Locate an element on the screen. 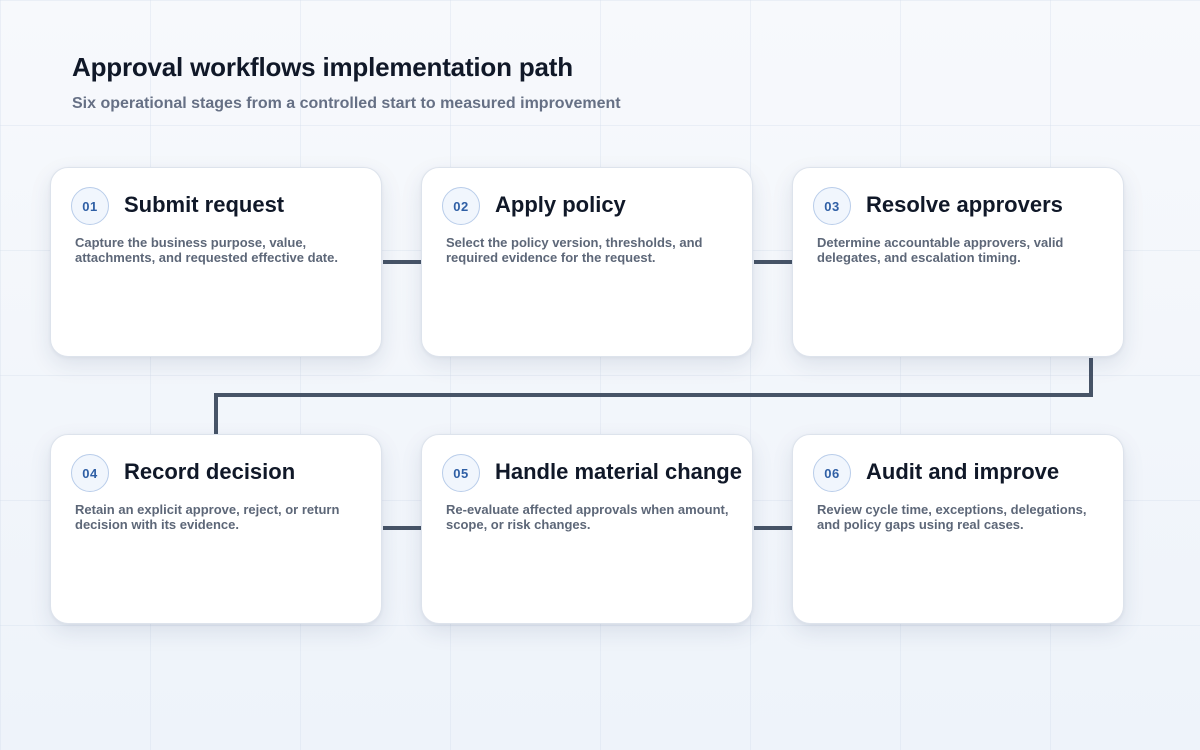 Image resolution: width=1200 pixels, height=750 pixels. page-title: Approval workflows implementation path is located at coordinates (322, 67).